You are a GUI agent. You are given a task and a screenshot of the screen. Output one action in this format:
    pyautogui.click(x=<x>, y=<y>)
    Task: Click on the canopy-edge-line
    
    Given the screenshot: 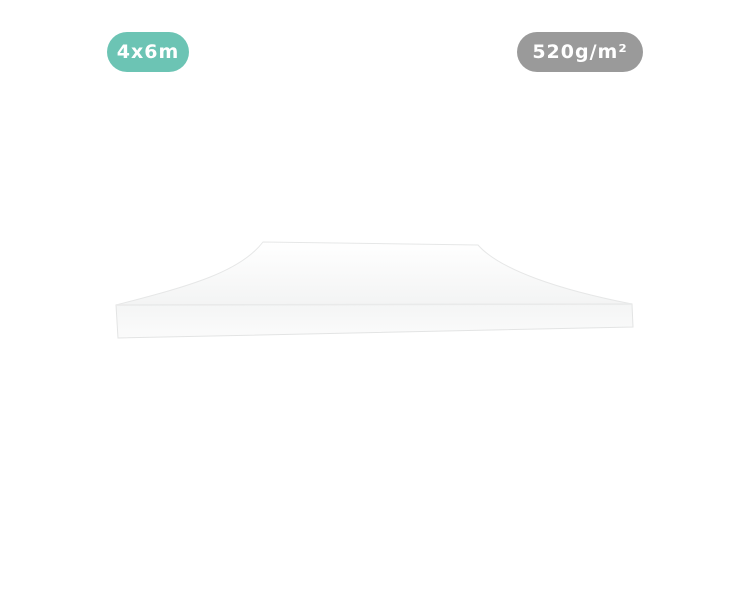 What is the action you would take?
    pyautogui.click(x=374, y=304)
    